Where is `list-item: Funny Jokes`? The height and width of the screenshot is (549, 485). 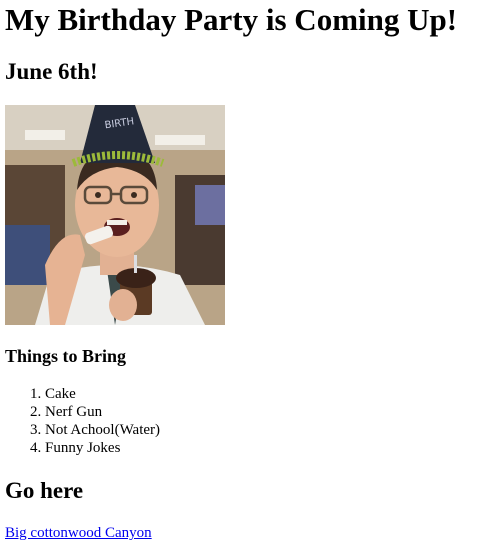
list-item: Funny Jokes is located at coordinates (102, 448).